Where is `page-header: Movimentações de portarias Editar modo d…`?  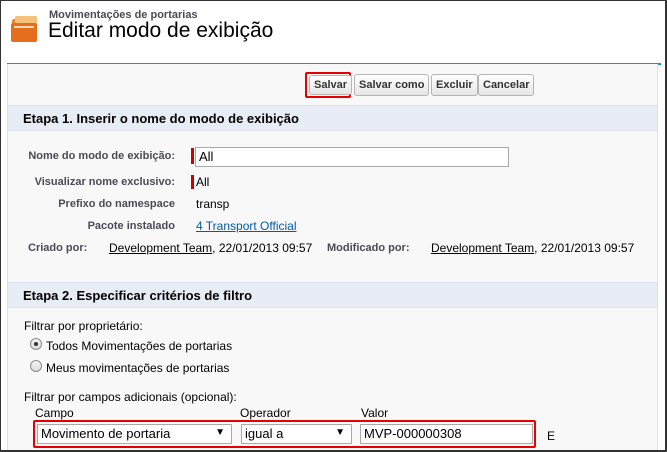 page-header: Movimentações de portarias Editar modo d… is located at coordinates (333, 30).